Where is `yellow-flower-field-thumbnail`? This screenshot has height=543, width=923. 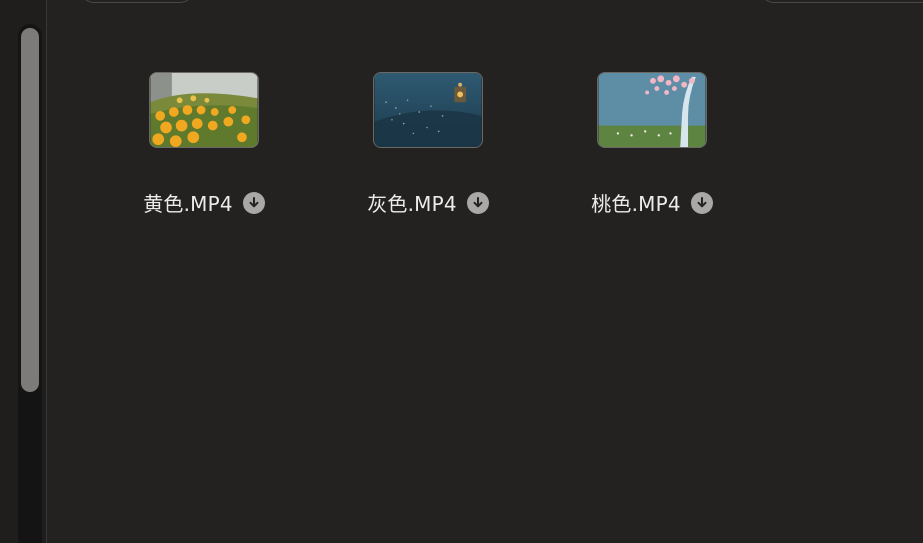 yellow-flower-field-thumbnail is located at coordinates (204, 110).